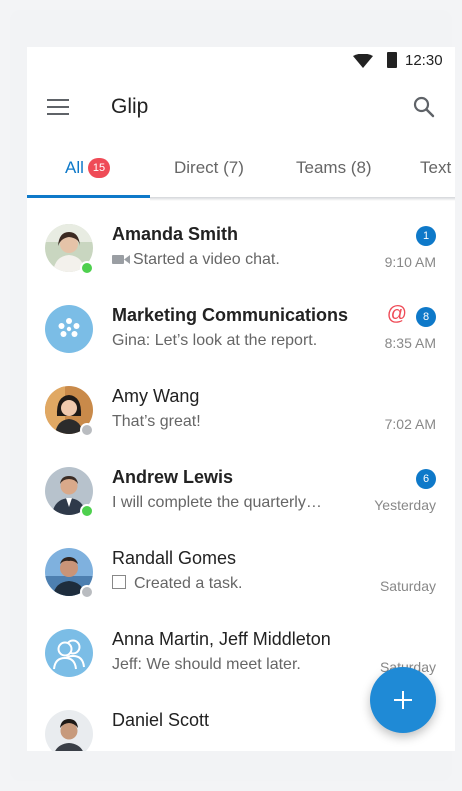 This screenshot has height=791, width=462. I want to click on tab-all: All 15, so click(88, 168).